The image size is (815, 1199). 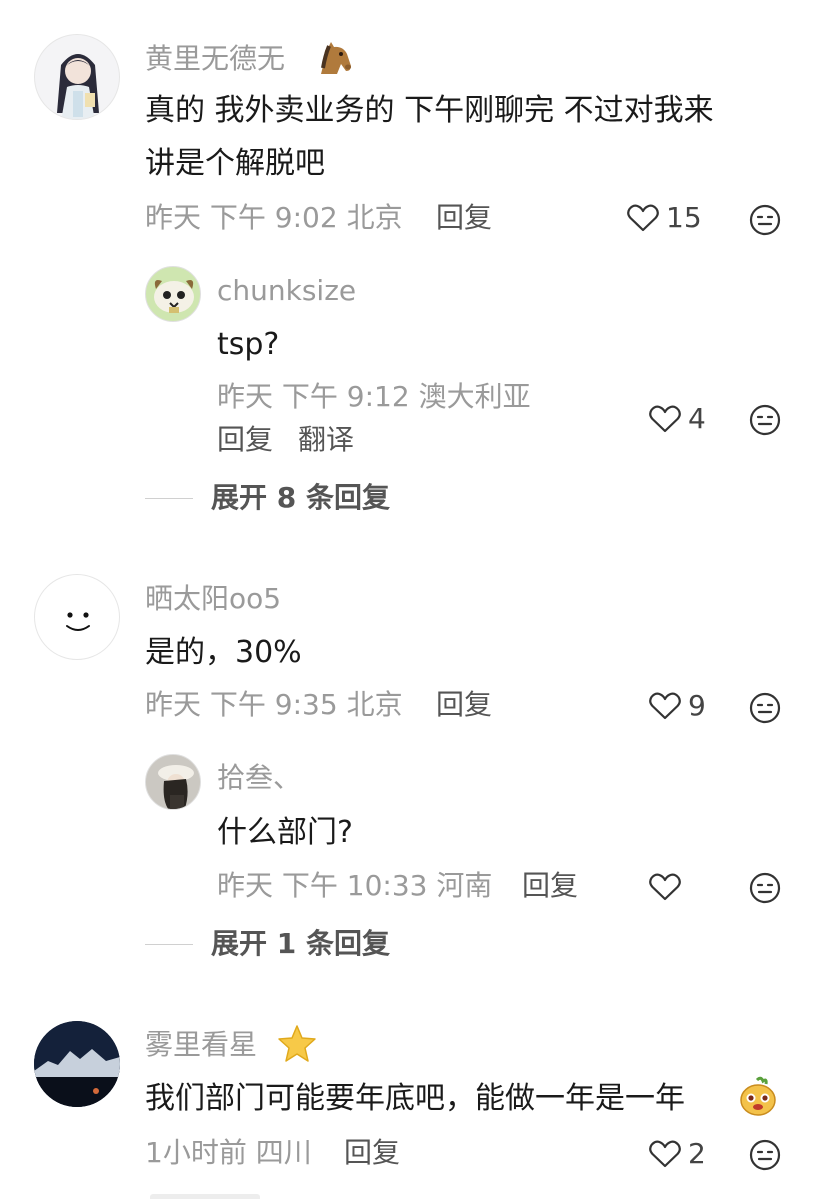 I want to click on comment-text: 真的 我外卖业务的 下午刚聊完 不过对我来, so click(x=429, y=110).